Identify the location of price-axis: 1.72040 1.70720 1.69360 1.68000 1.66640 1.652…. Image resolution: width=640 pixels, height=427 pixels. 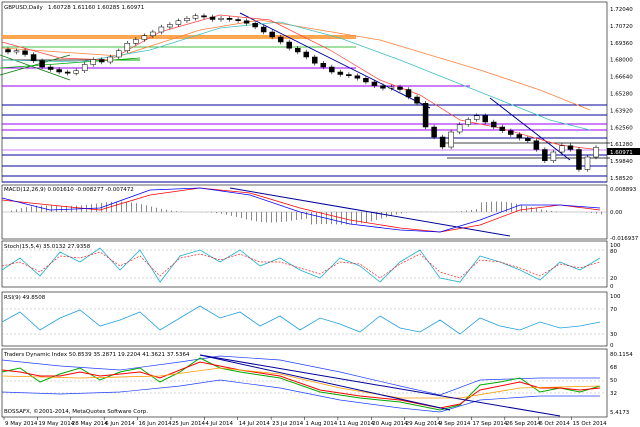
(623, 94).